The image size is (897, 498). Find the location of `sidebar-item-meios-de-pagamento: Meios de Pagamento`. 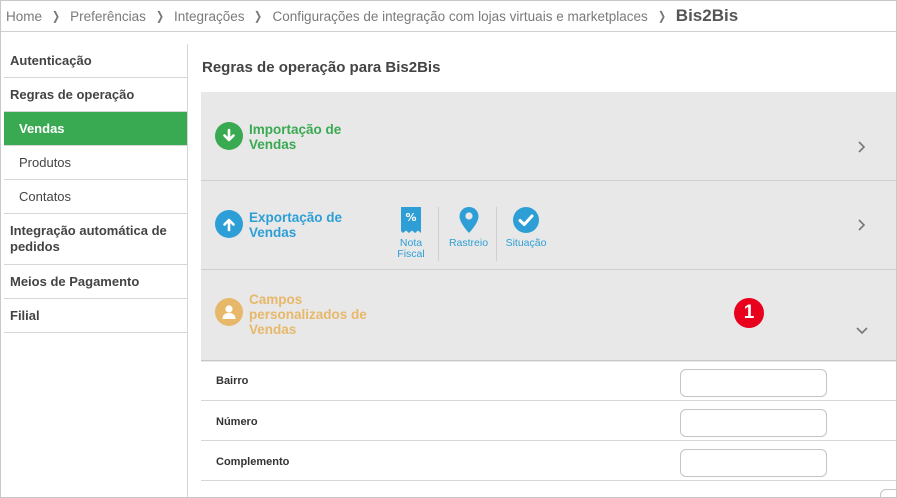

sidebar-item-meios-de-pagamento: Meios de Pagamento is located at coordinates (95, 282).